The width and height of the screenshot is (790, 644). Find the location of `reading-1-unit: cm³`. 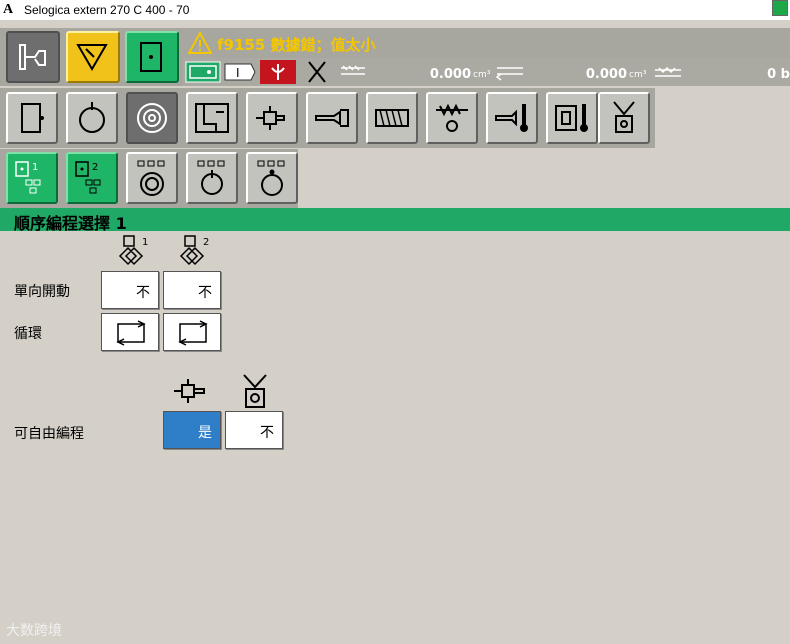

reading-1-unit: cm³ is located at coordinates (482, 75).